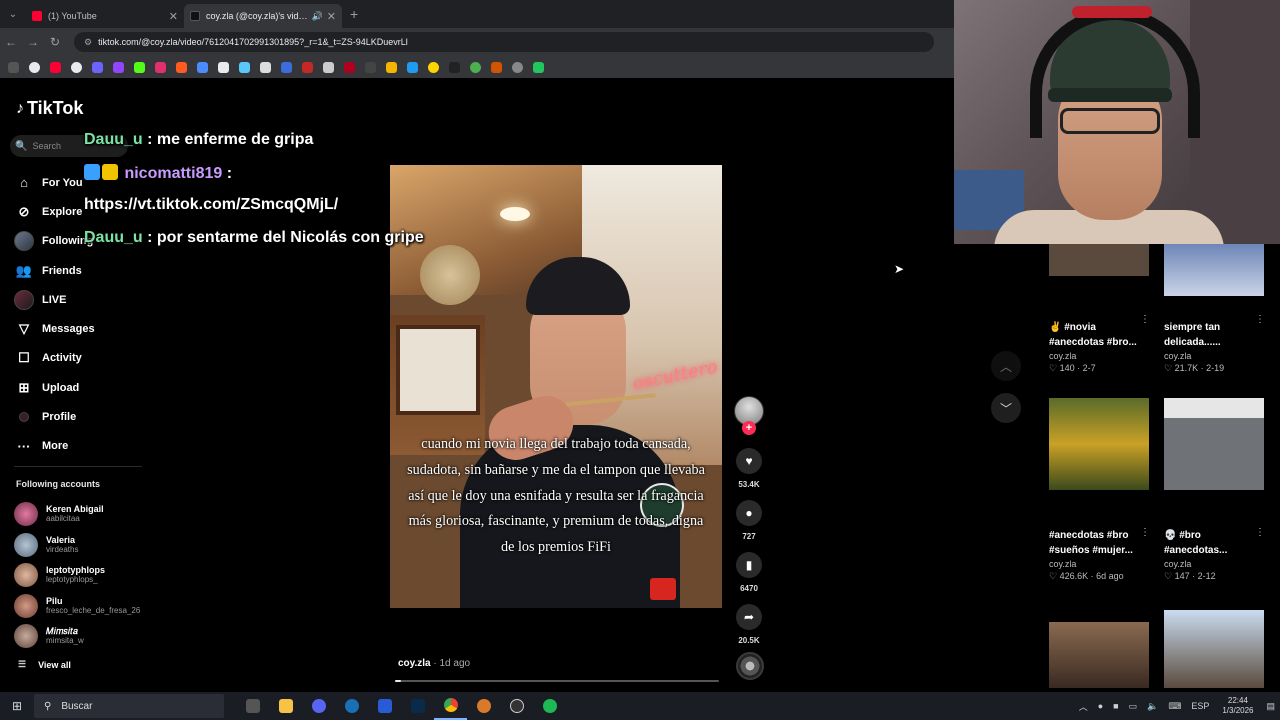  Describe the element at coordinates (44, 664) in the screenshot. I see `view-all-button: ☰ View all` at that location.